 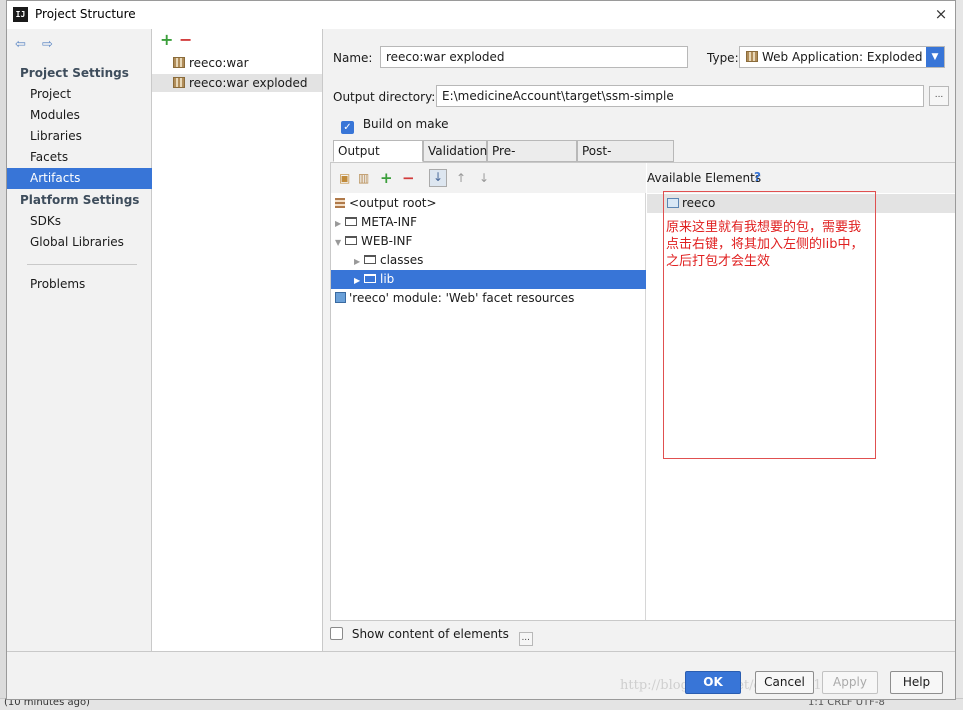 What do you see at coordinates (389, 222) in the screenshot?
I see `tree-item-label: META-INF` at bounding box center [389, 222].